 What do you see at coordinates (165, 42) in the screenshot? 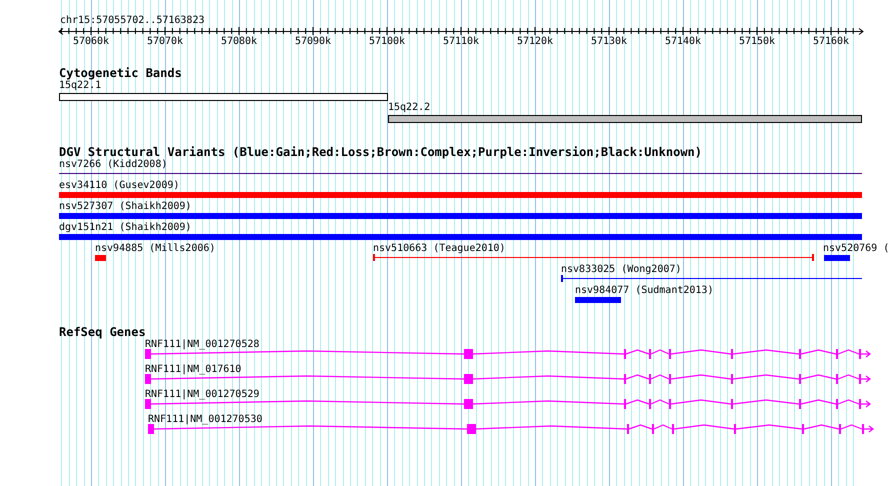
I see `tick-label: 57070k` at bounding box center [165, 42].